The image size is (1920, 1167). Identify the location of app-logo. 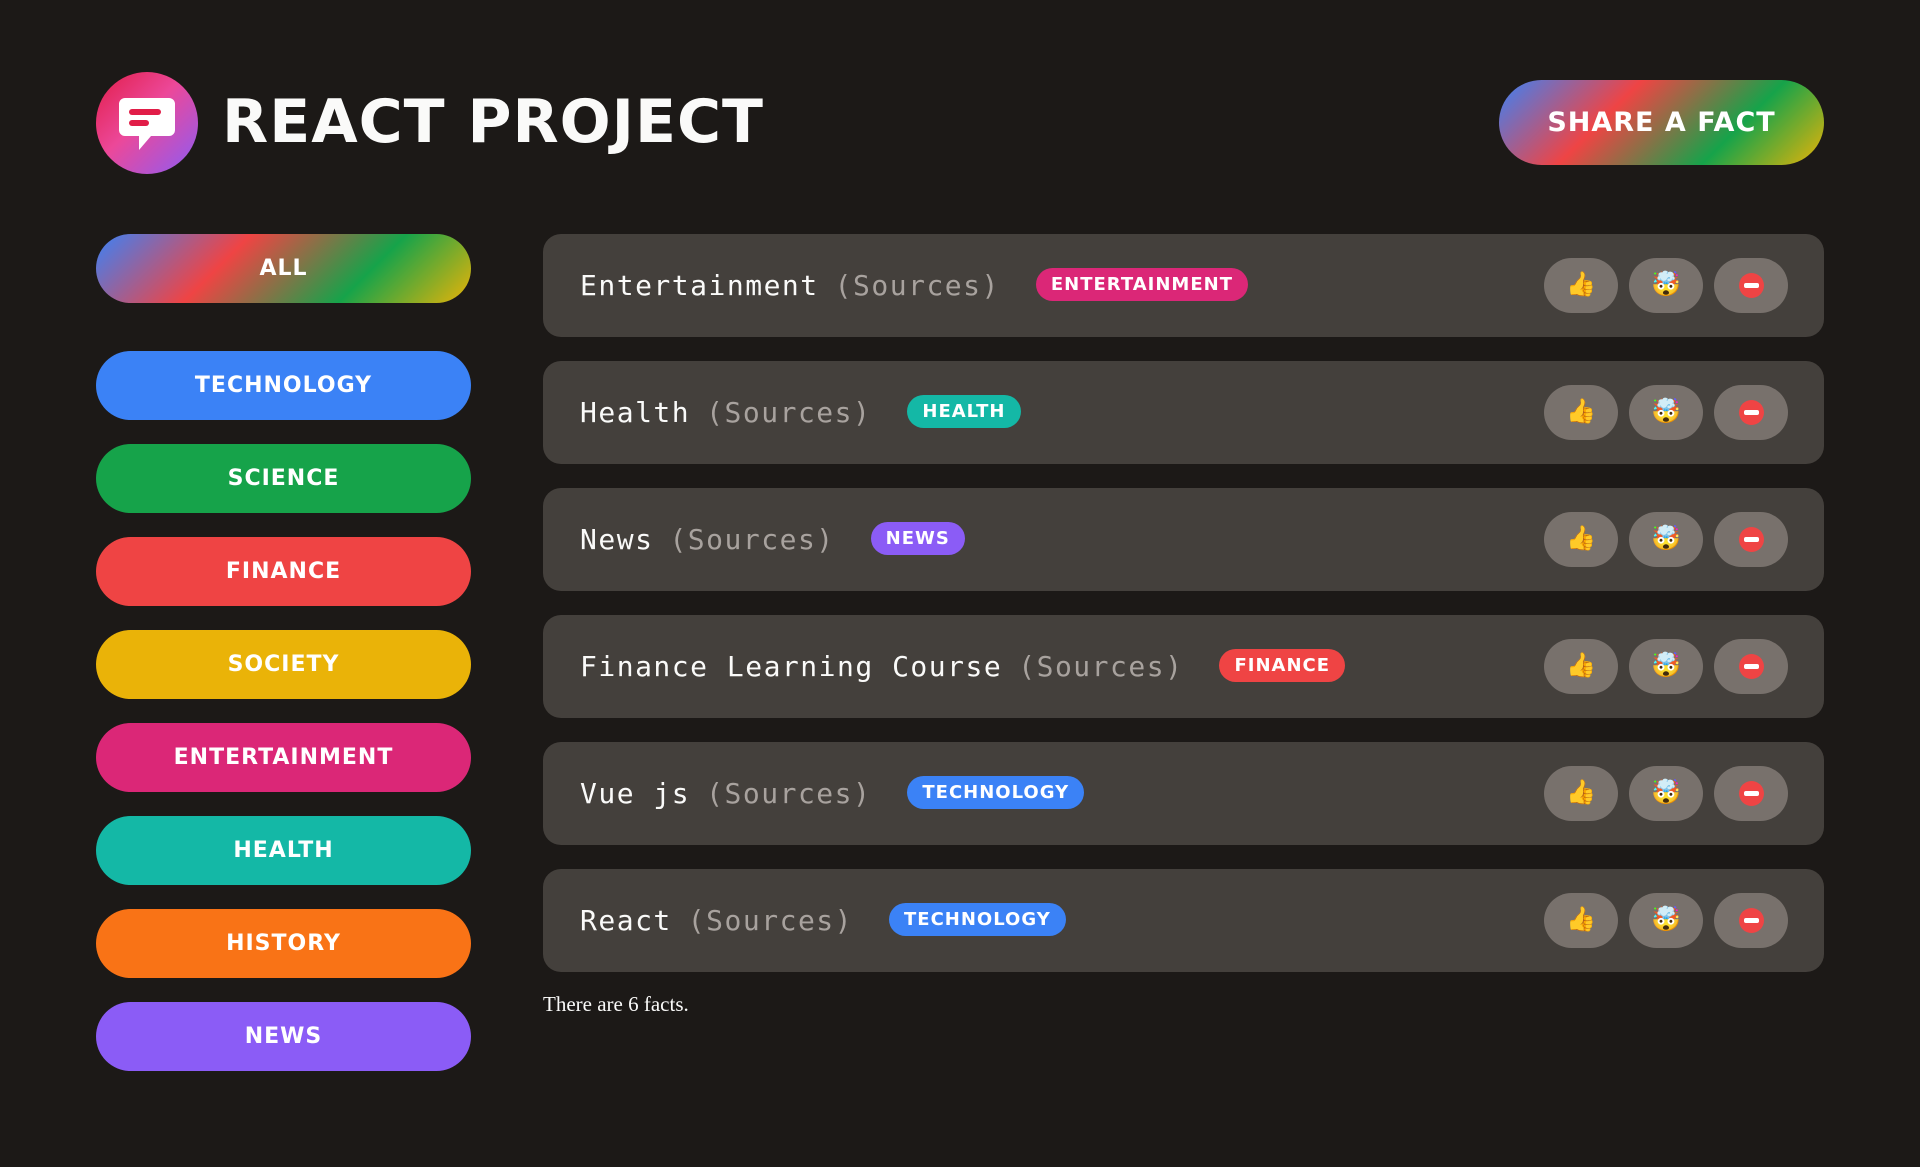
(147, 123).